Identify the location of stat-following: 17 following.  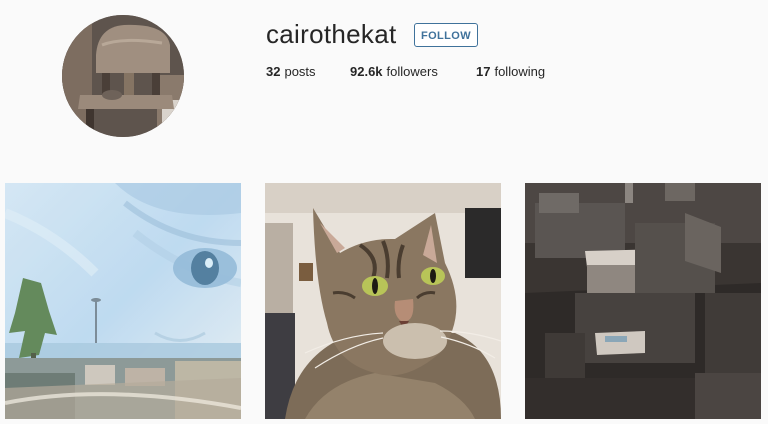
(510, 72).